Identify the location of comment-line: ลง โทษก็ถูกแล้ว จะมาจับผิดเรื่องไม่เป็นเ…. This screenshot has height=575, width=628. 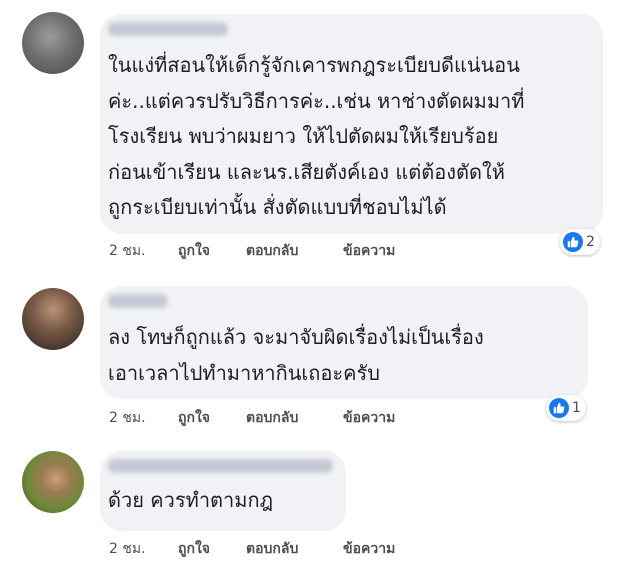
(296, 337).